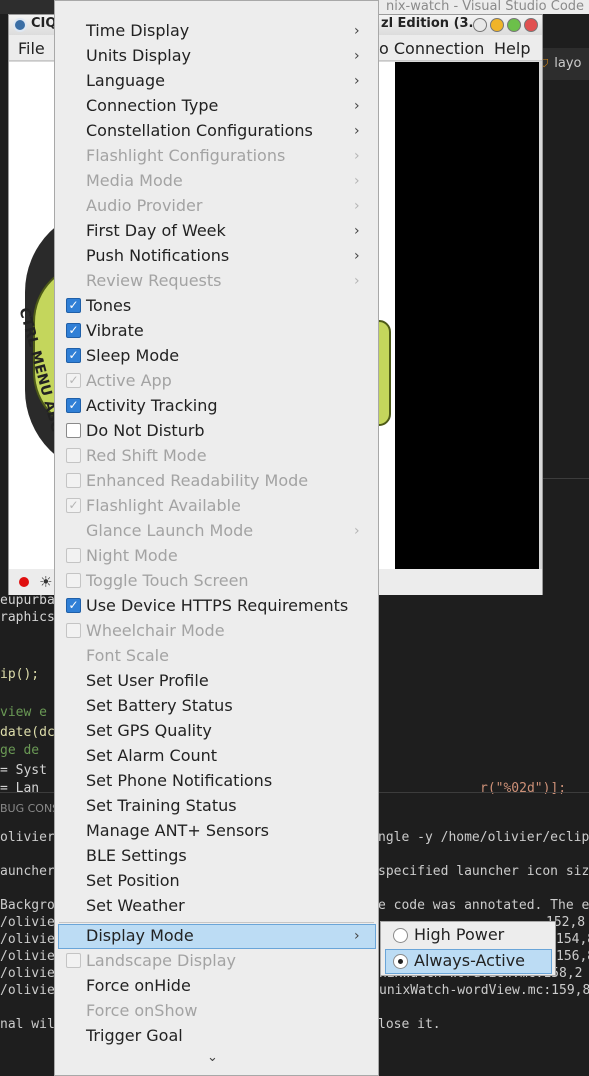 The image size is (589, 1076). What do you see at coordinates (152, 105) in the screenshot?
I see `menu-item-label: Connection Type` at bounding box center [152, 105].